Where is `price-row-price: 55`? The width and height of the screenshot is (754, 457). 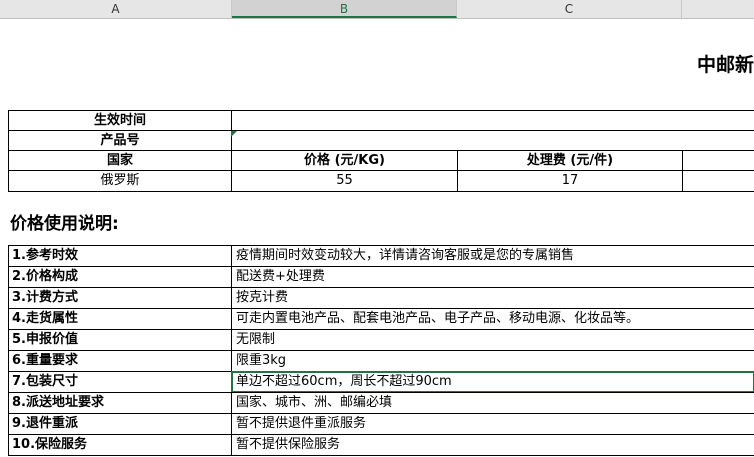
price-row-price: 55 is located at coordinates (344, 181).